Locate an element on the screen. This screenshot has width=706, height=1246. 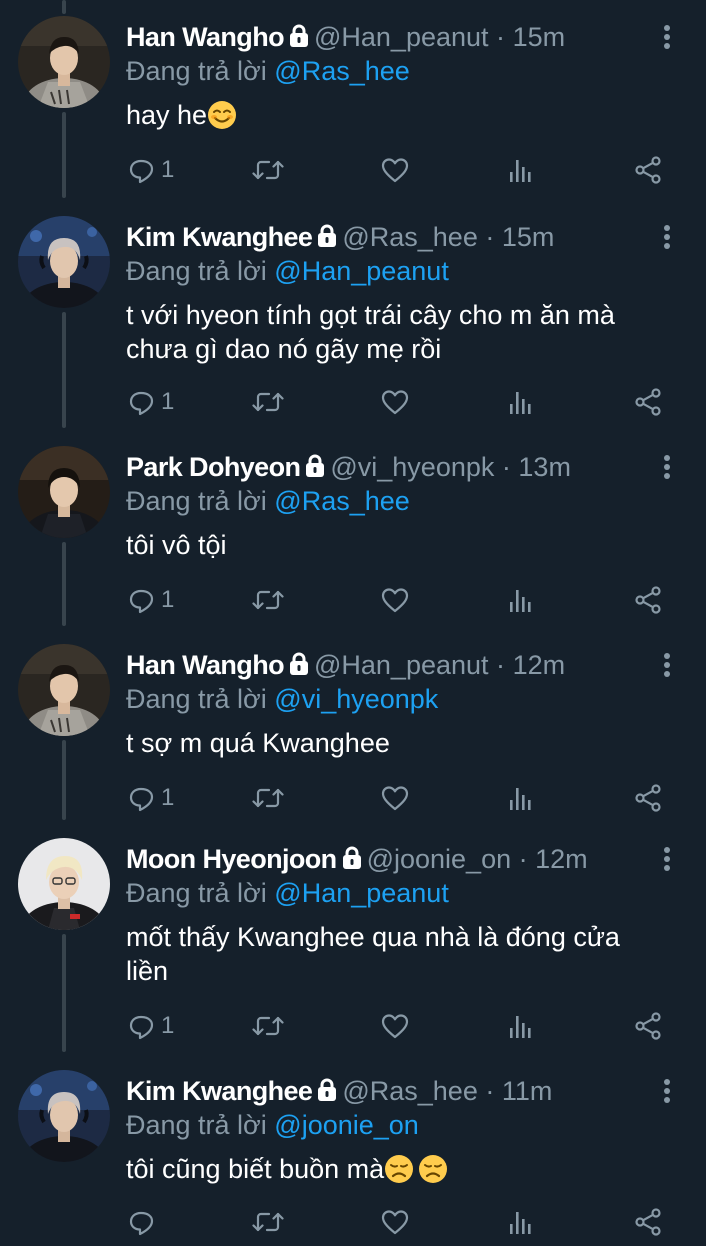
sad-face-icon is located at coordinates (399, 1169).